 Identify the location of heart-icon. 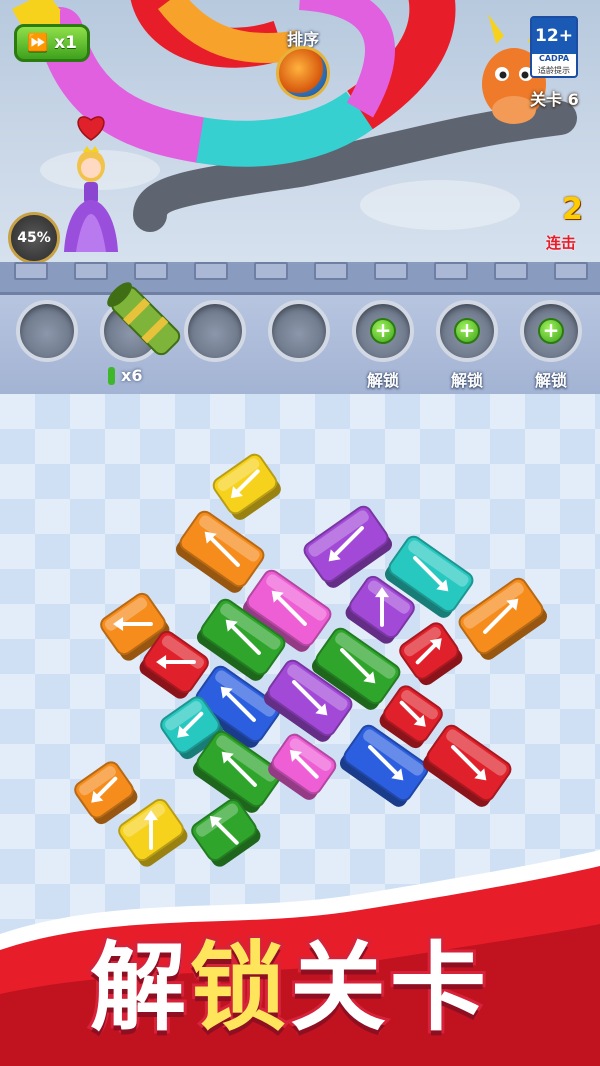
(91, 128).